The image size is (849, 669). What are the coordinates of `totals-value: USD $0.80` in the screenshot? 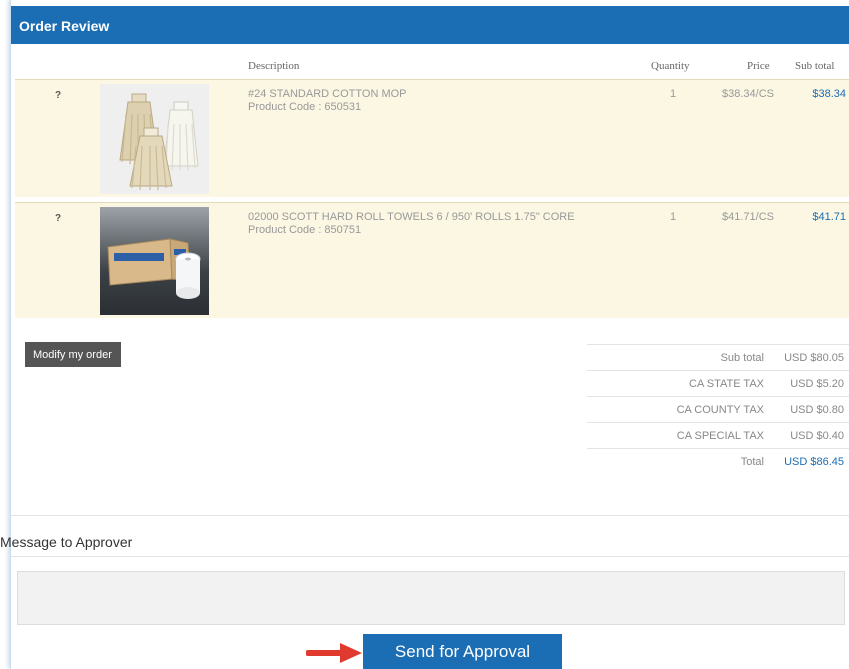 It's located at (817, 410).